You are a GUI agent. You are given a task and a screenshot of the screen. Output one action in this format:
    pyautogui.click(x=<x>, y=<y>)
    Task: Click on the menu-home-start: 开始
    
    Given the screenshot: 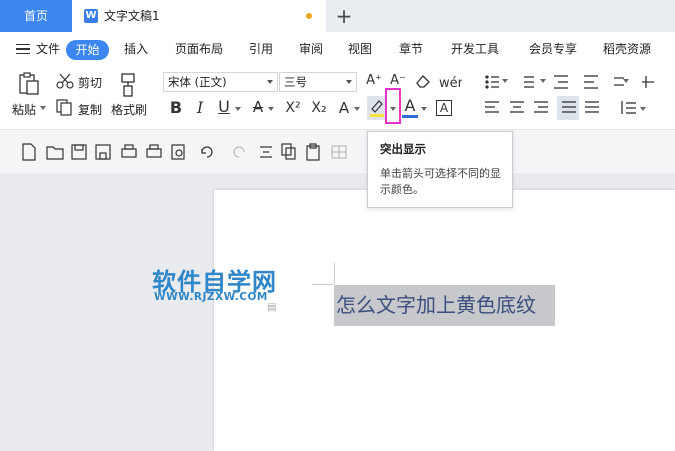 What is the action you would take?
    pyautogui.click(x=87, y=50)
    